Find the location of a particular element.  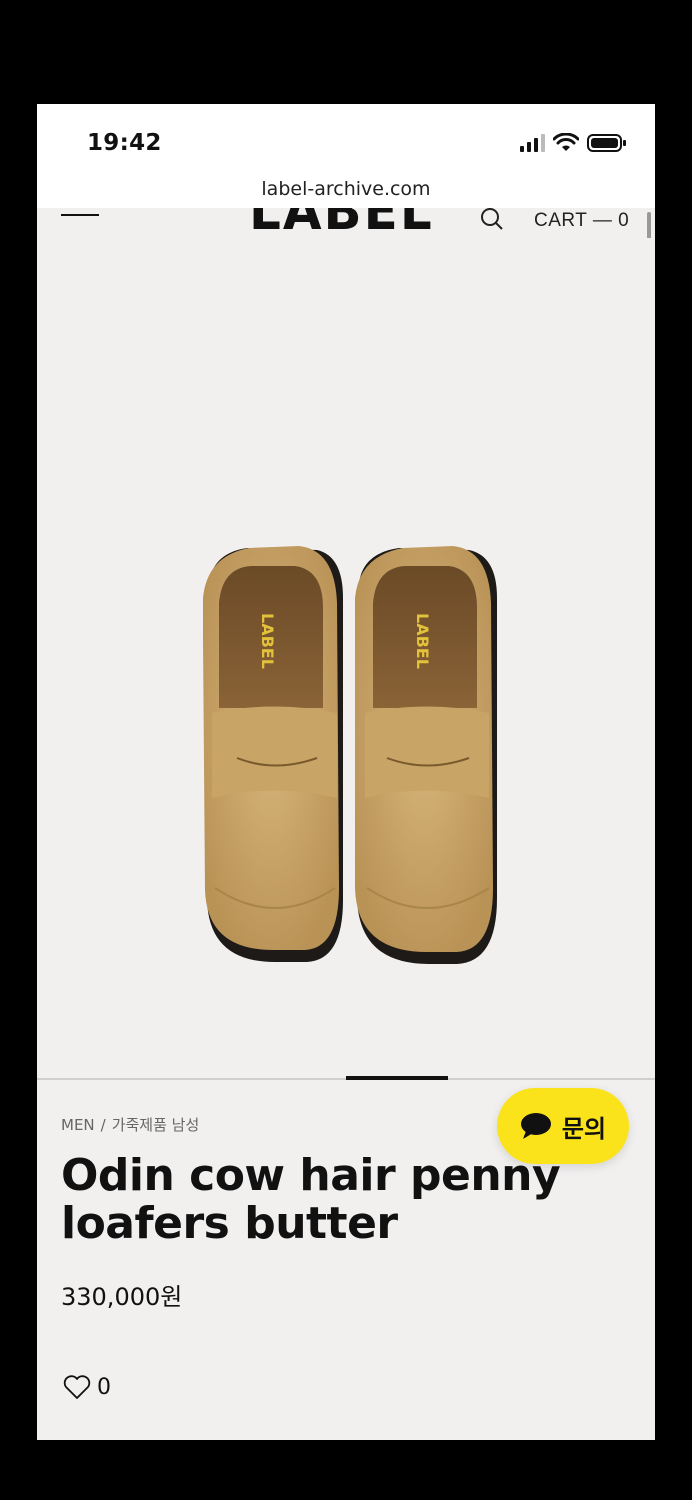

inquiry-label: 문의 is located at coordinates (584, 1128).